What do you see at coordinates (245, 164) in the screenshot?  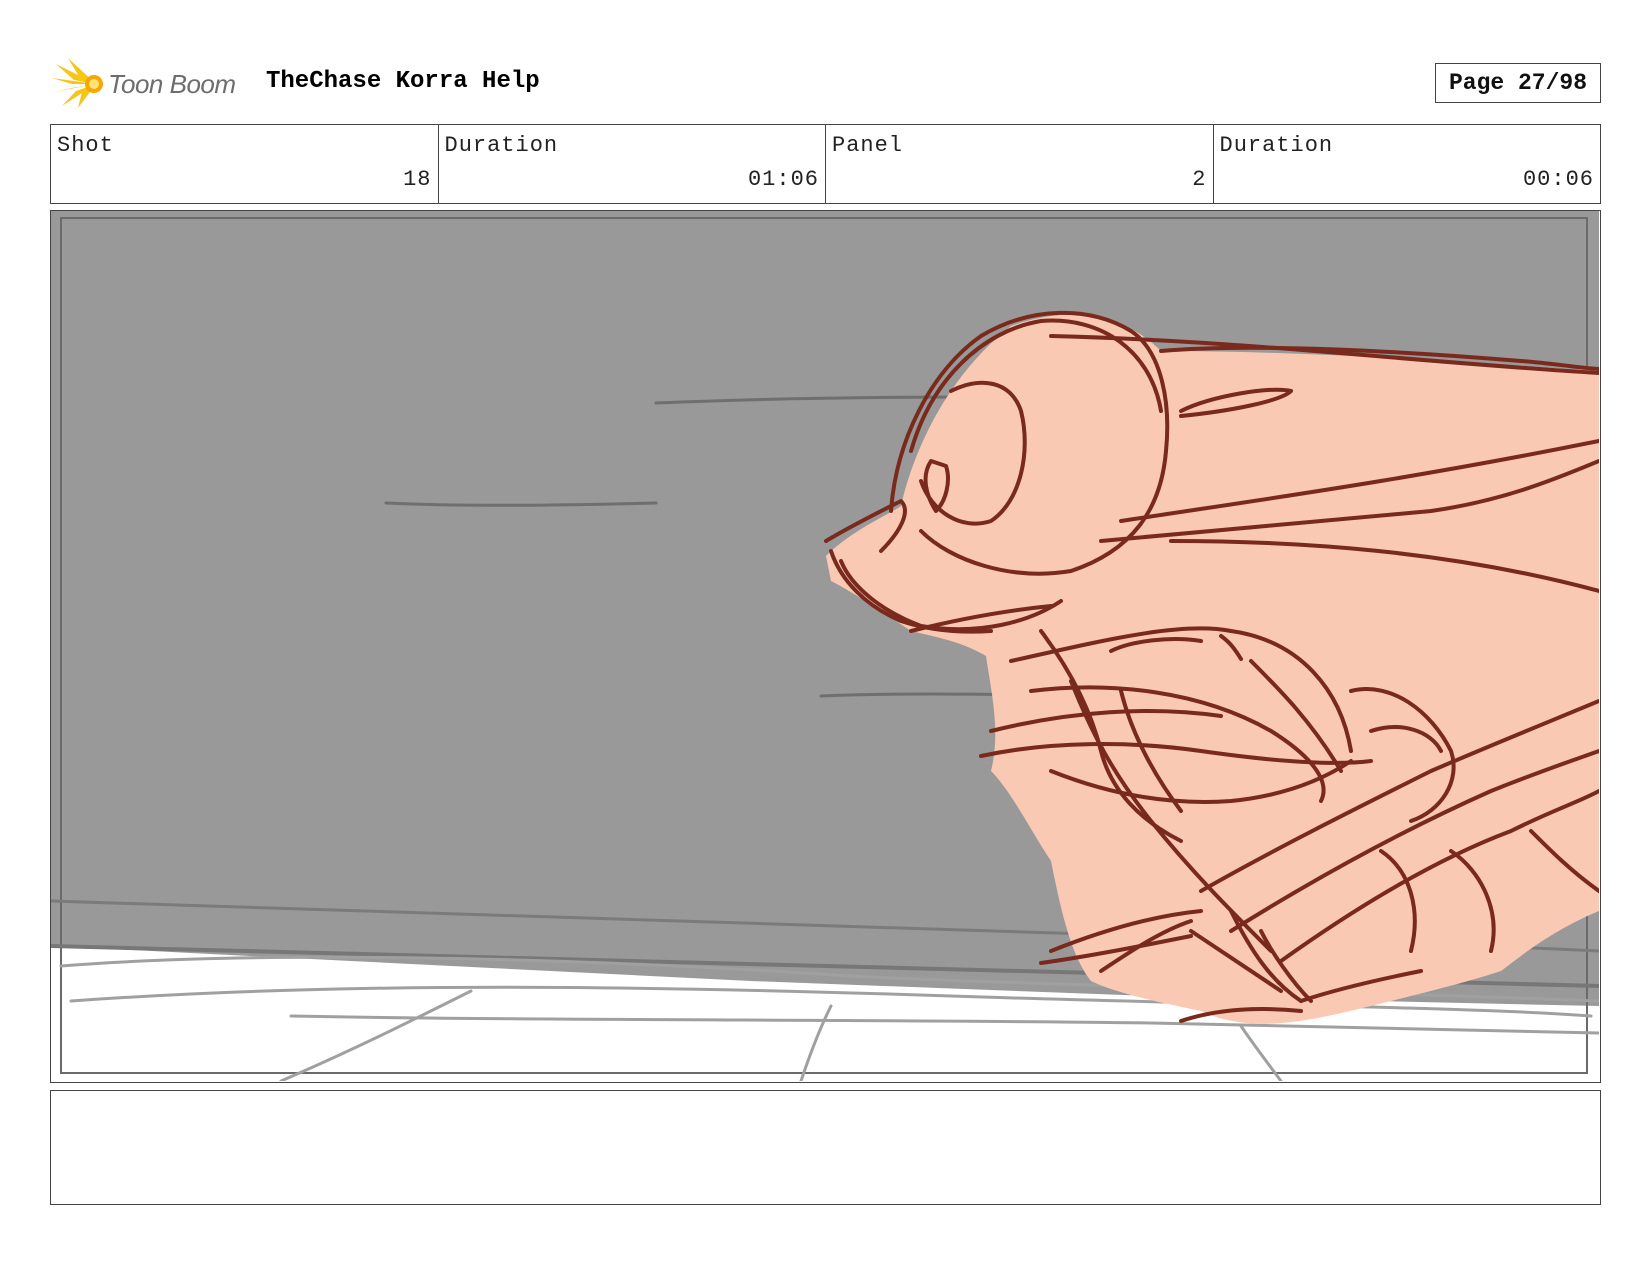 I see `shot-cell: Shot 18` at bounding box center [245, 164].